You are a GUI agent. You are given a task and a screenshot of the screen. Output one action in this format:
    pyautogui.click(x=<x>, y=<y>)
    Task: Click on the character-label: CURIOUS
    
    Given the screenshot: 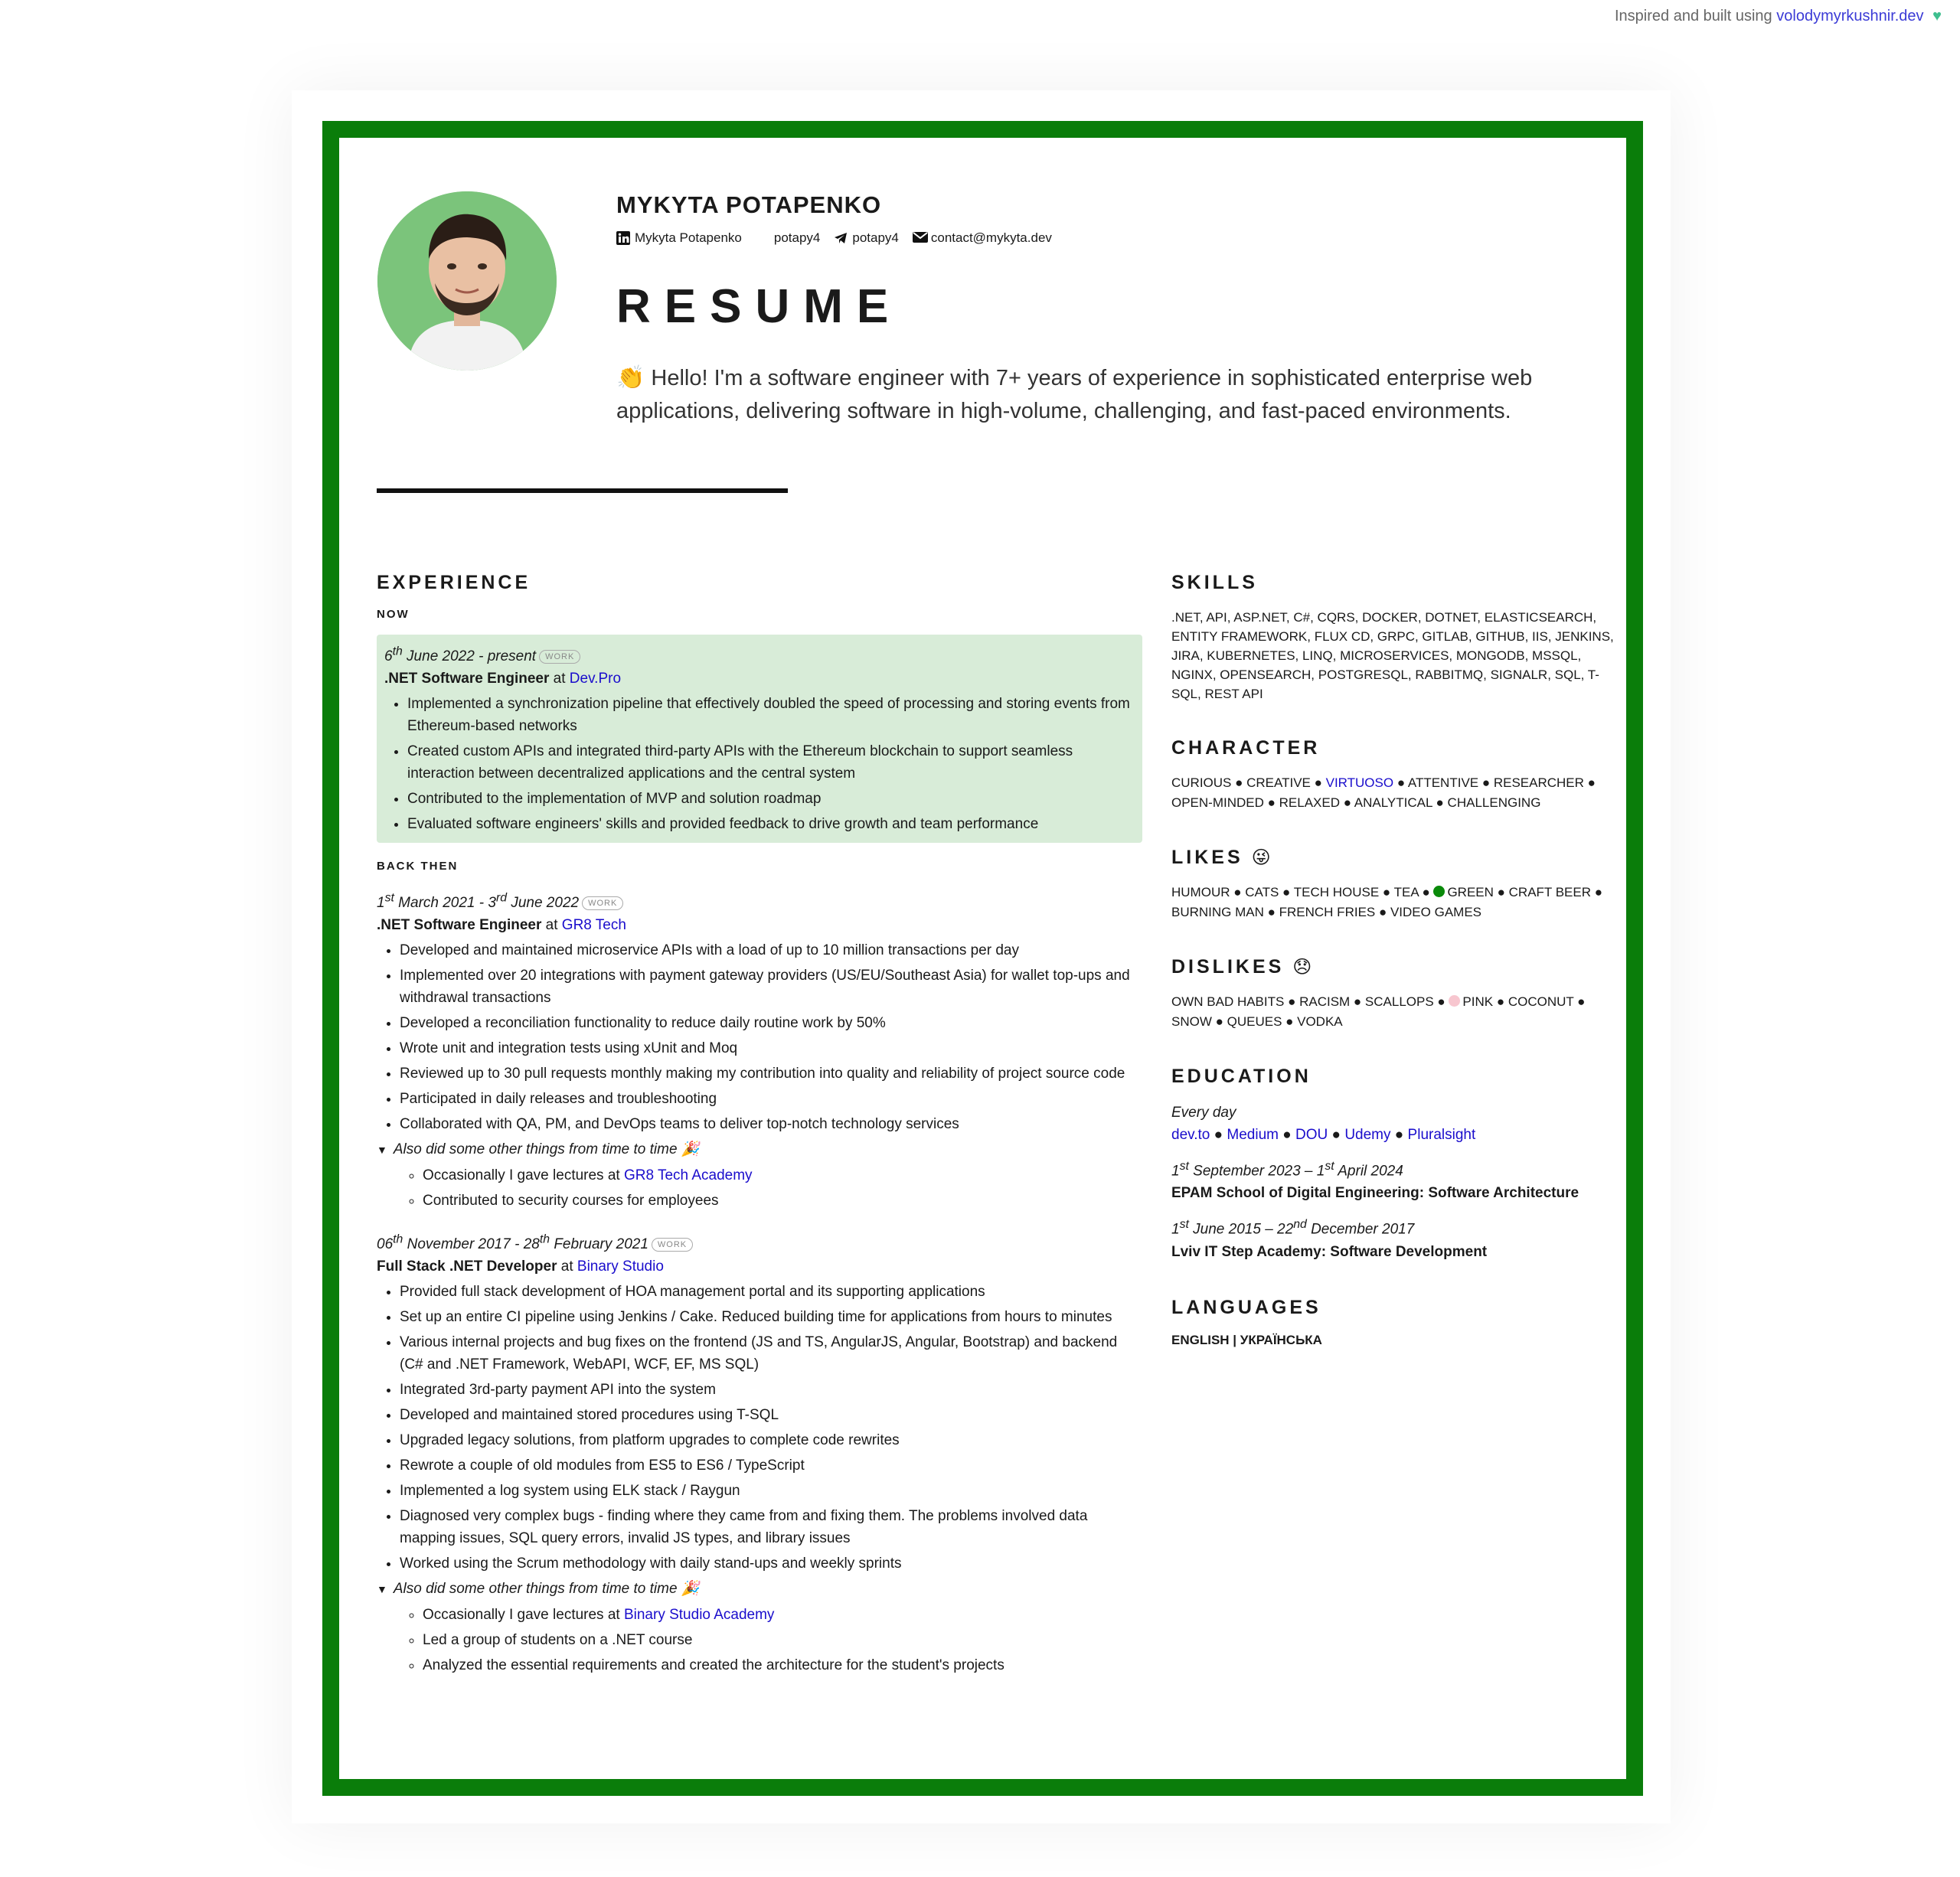 What is the action you would take?
    pyautogui.click(x=1201, y=782)
    